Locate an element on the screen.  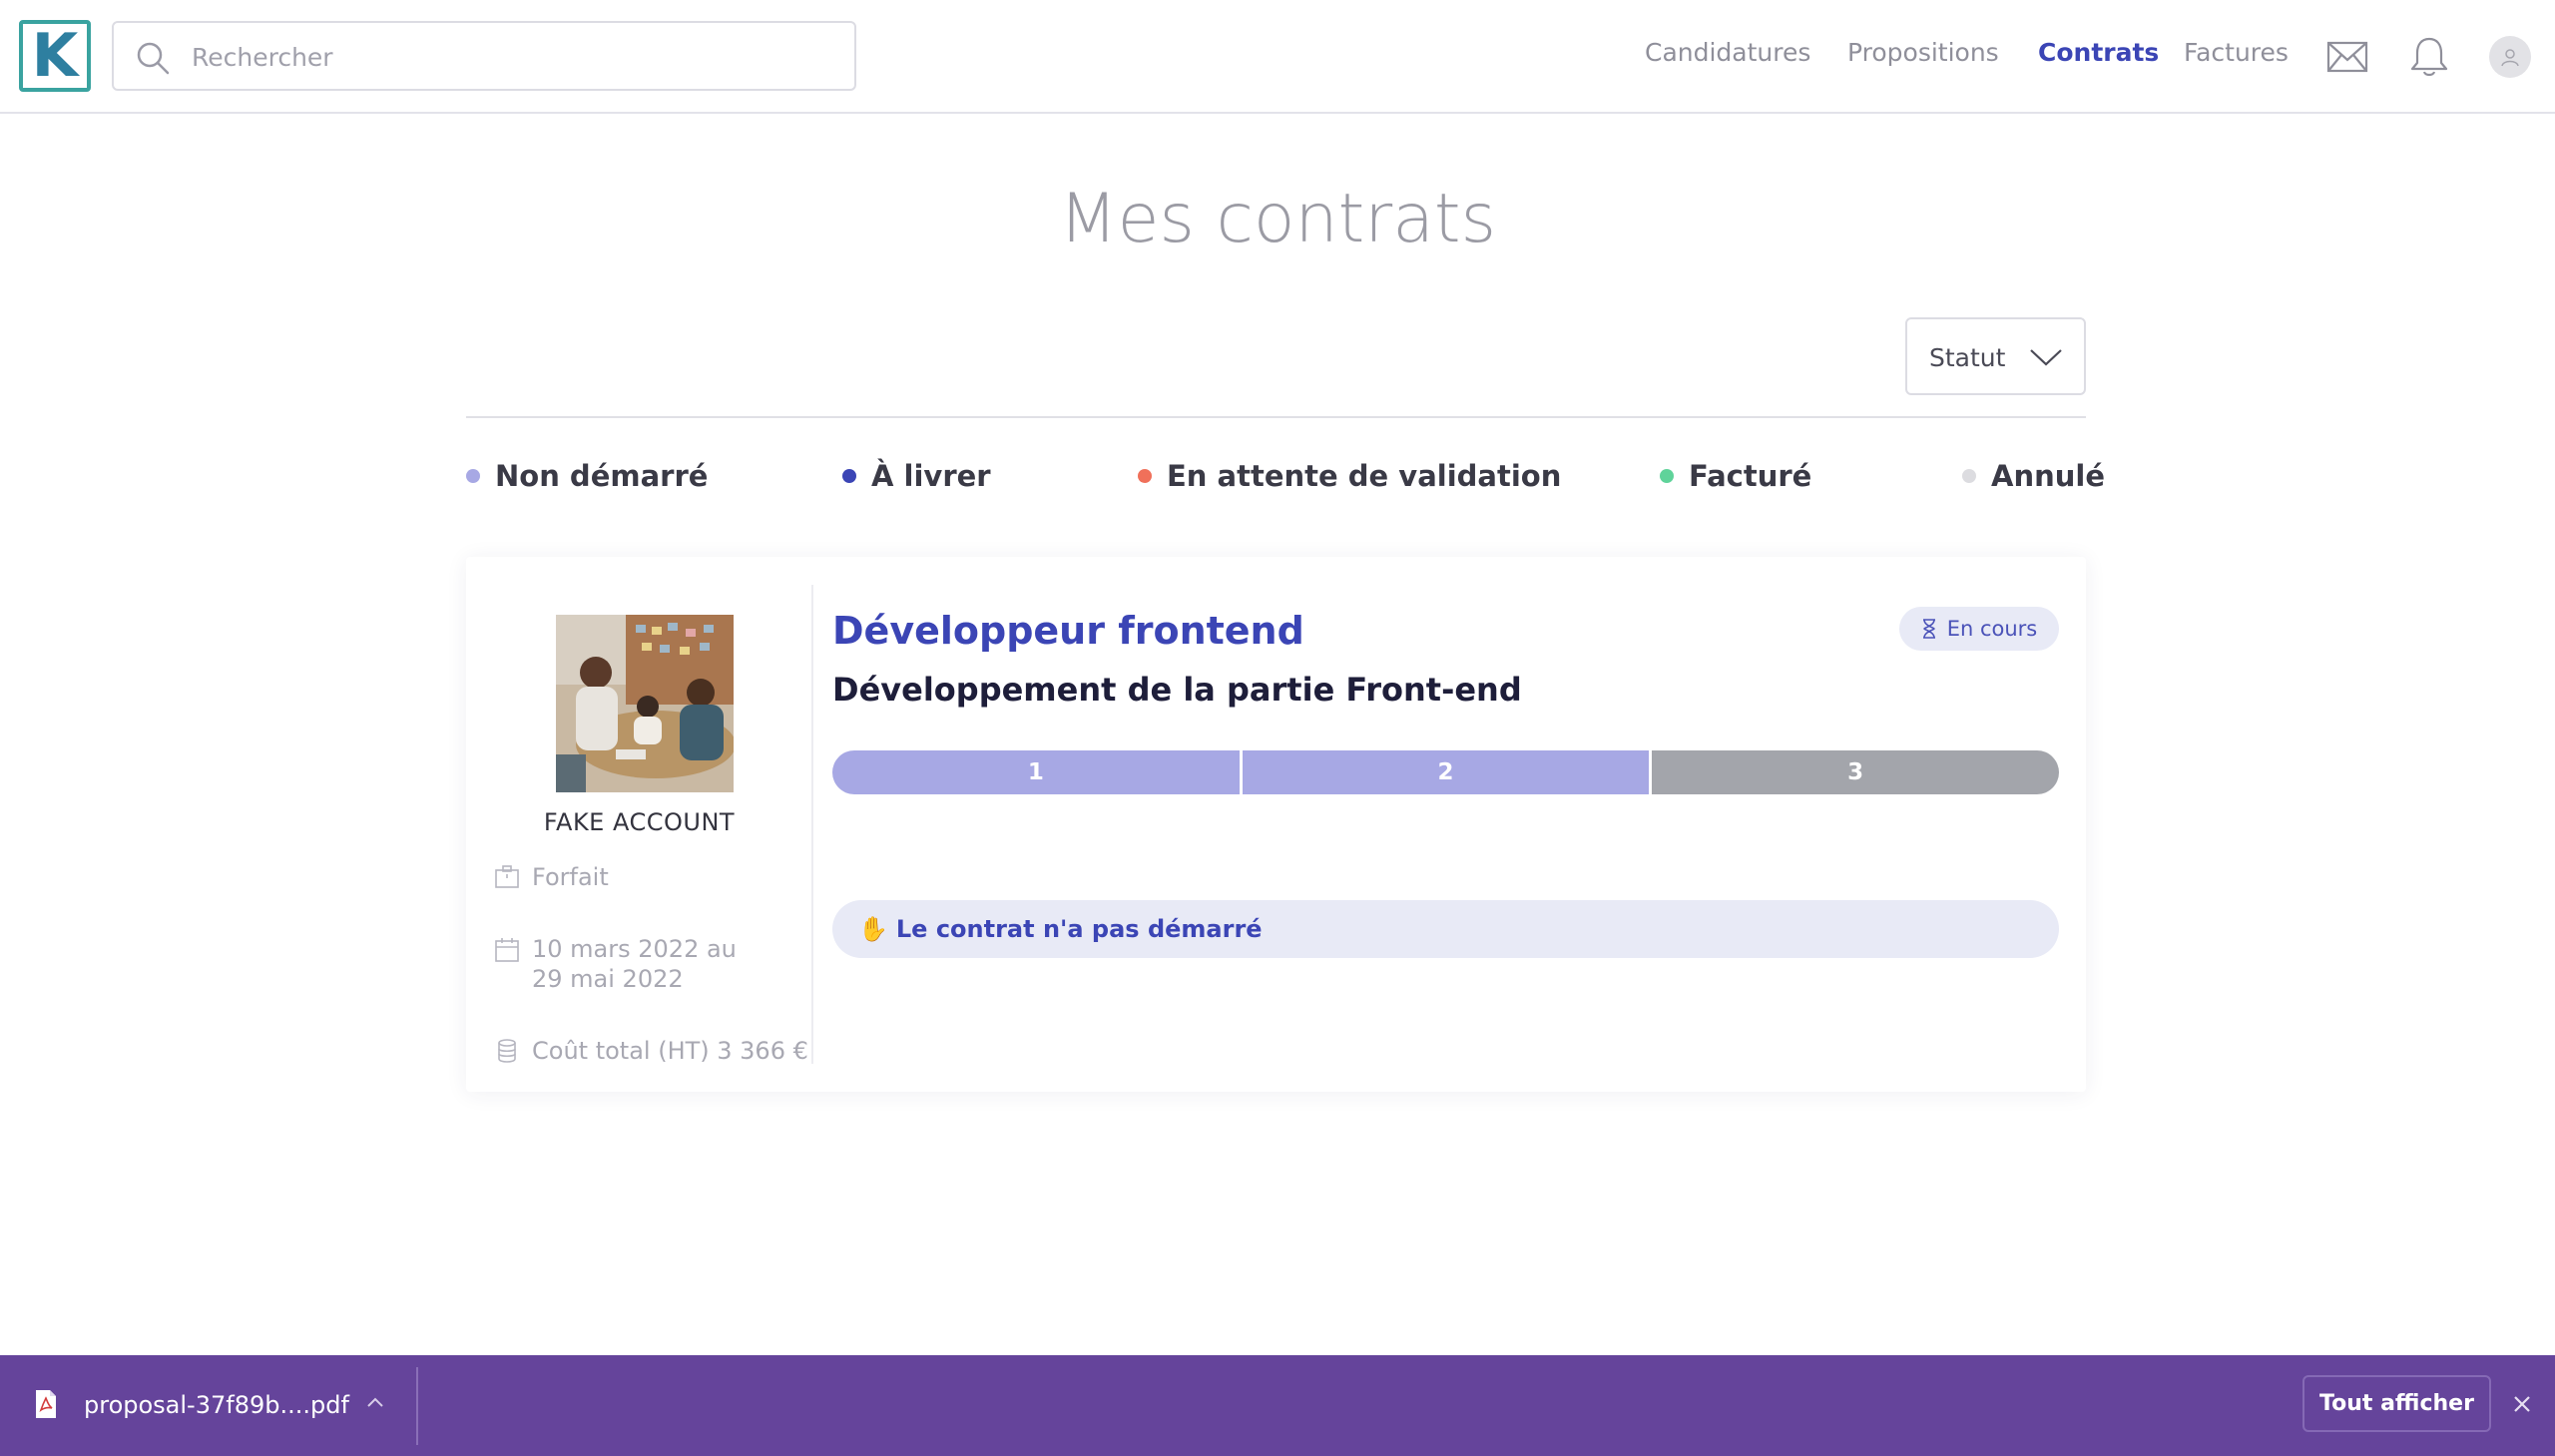
contract-dates: 10 mars 2022 au 29 mai 2022 is located at coordinates (634, 964).